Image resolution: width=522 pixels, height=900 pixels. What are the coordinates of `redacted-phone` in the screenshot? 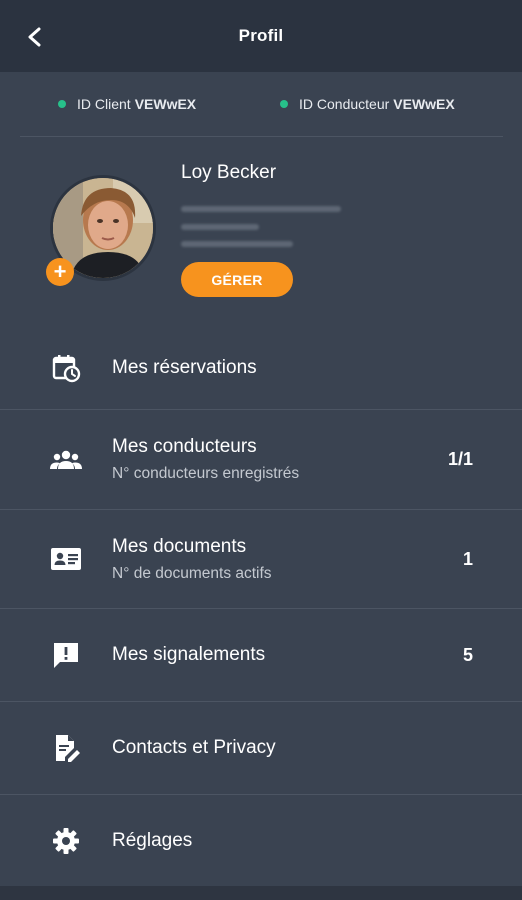 It's located at (237, 244).